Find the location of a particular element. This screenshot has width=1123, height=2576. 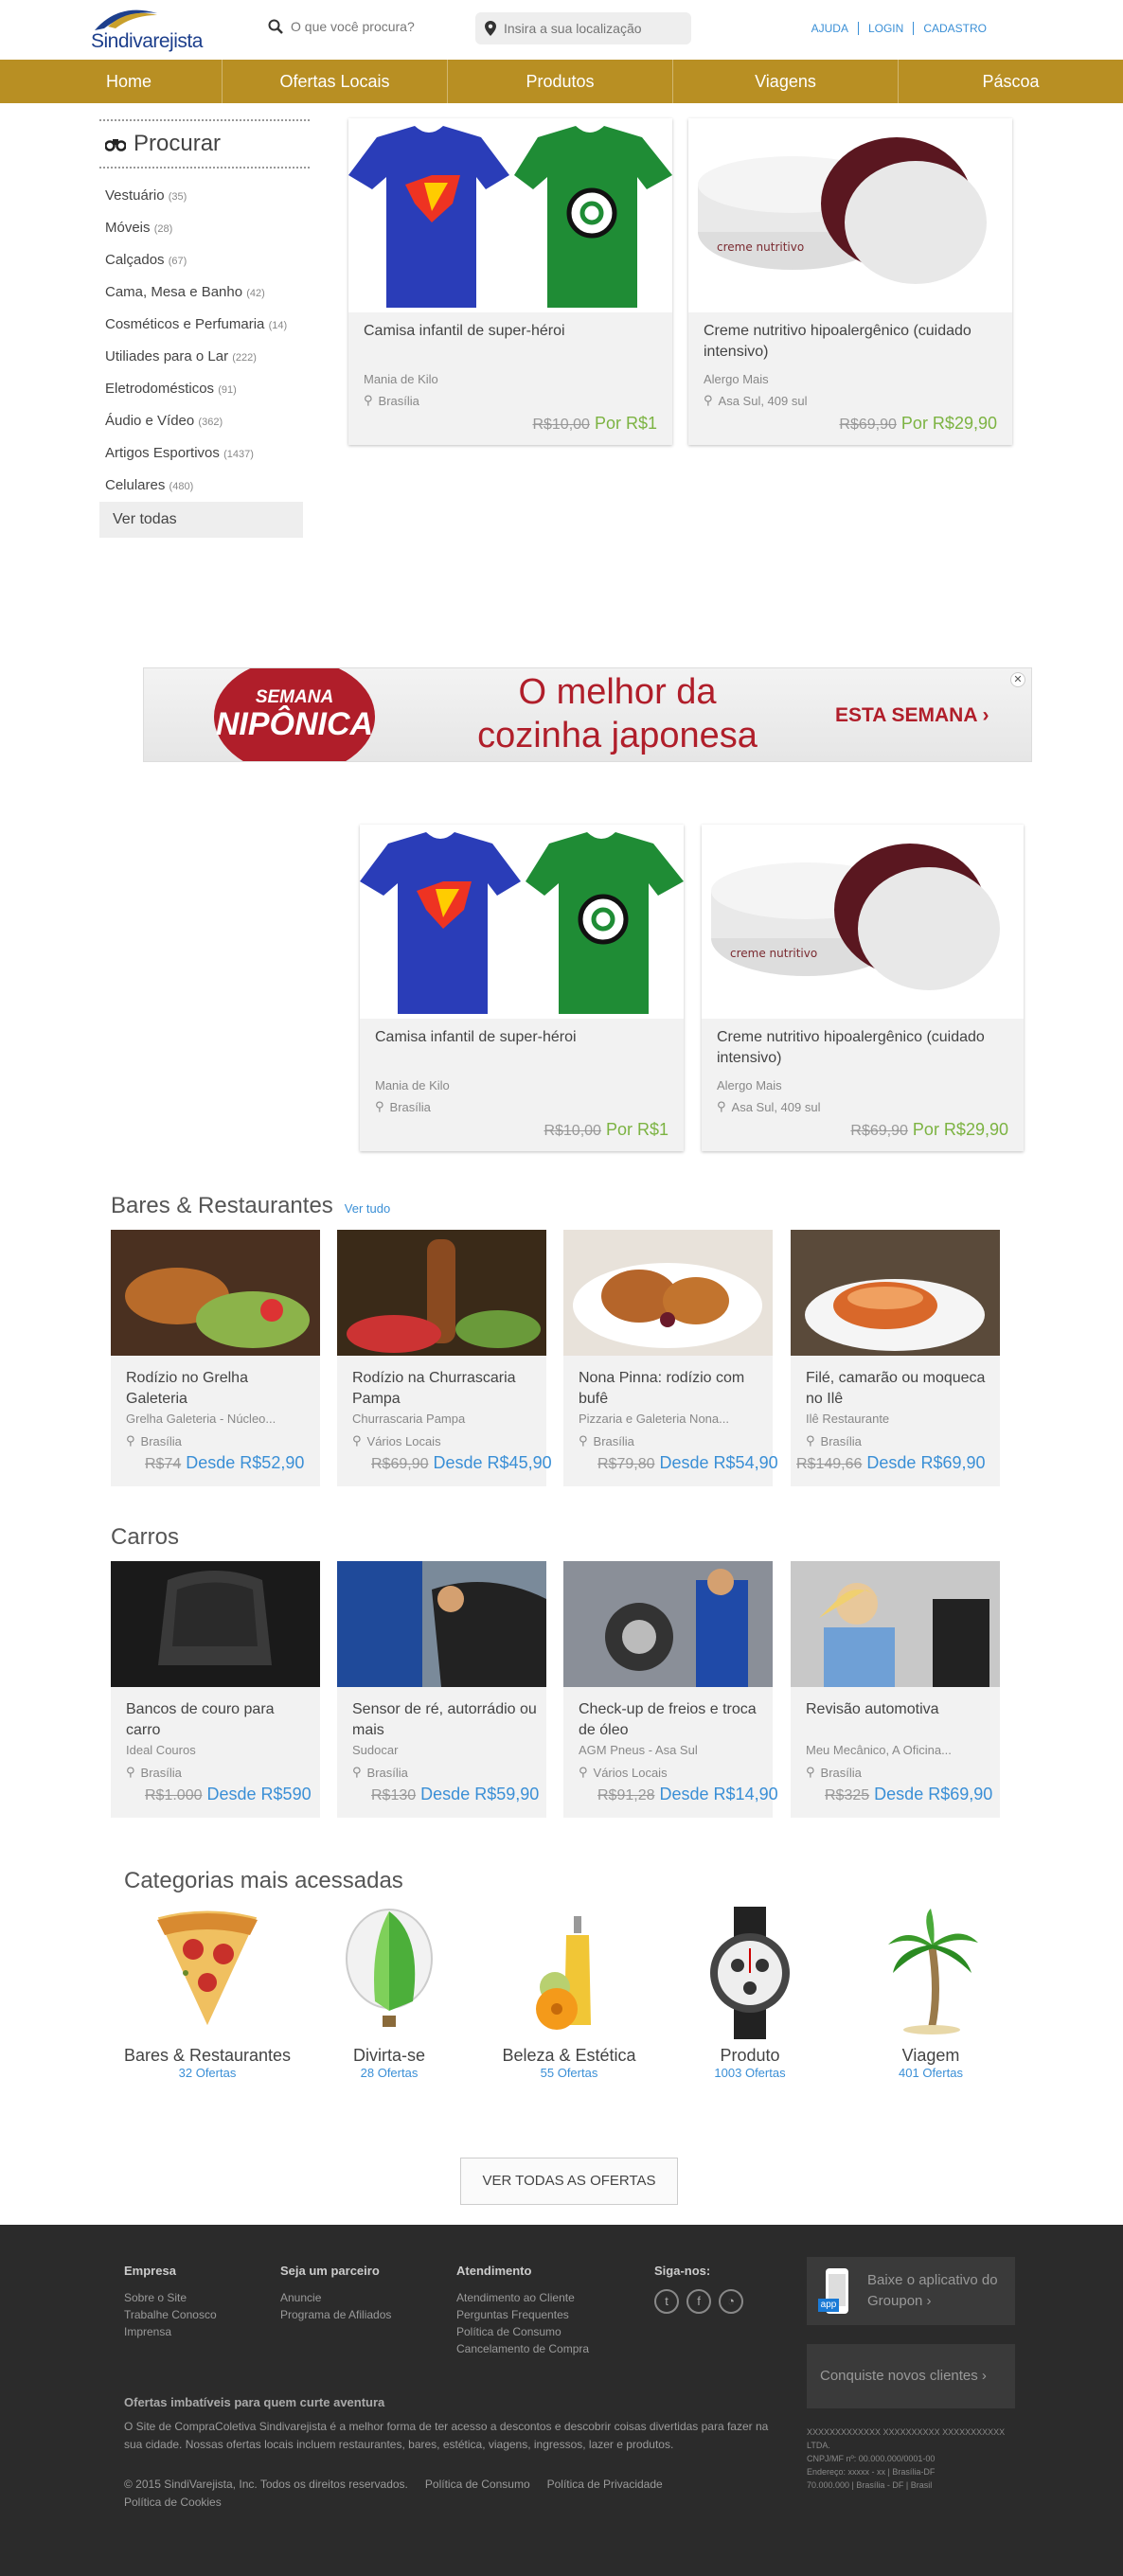

view-all-link: Ver tudo is located at coordinates (367, 1208).